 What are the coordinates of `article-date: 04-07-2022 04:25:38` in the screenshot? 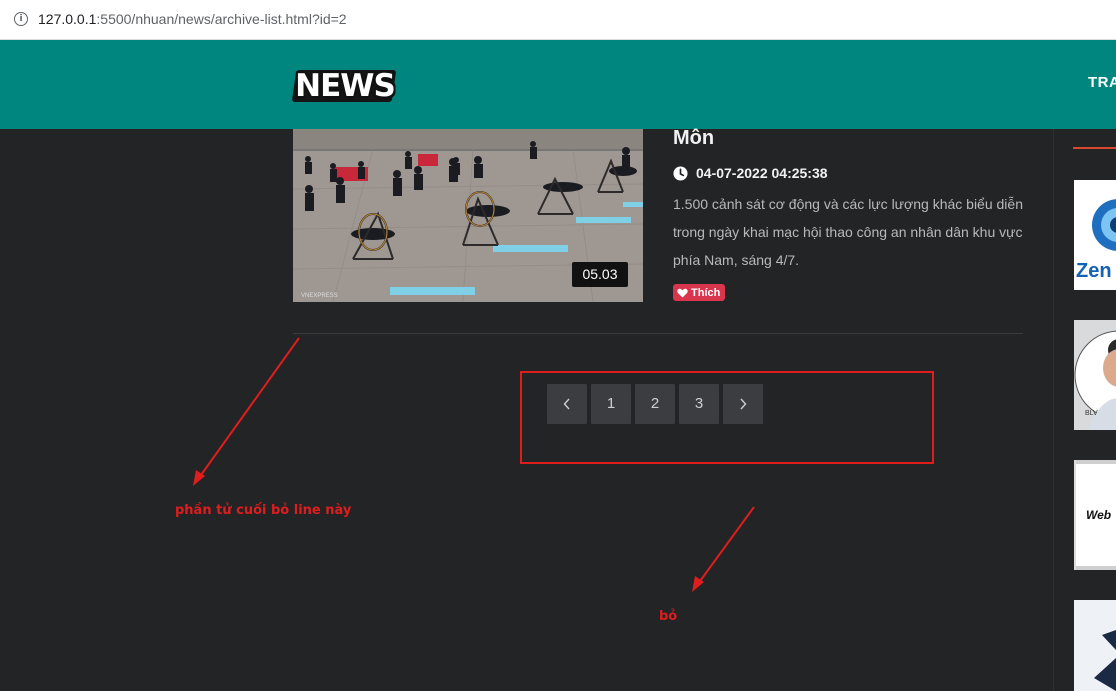 It's located at (762, 173).